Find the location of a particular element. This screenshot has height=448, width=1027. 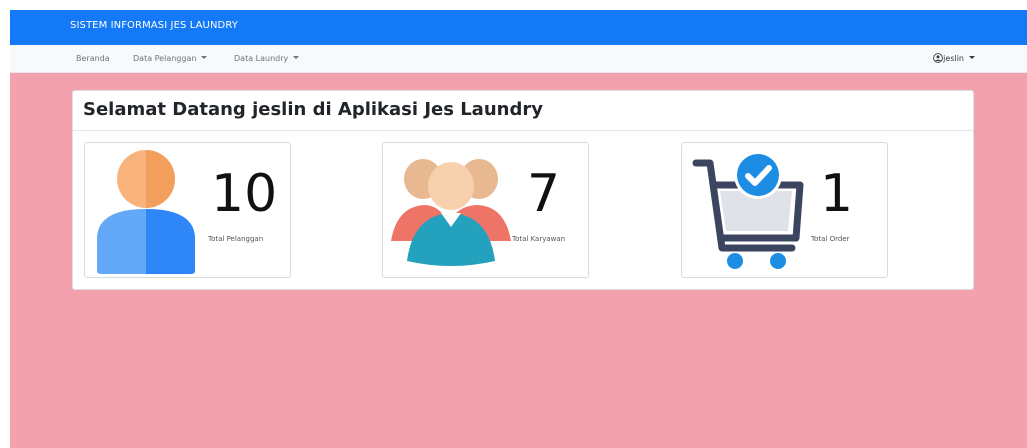

stat-card-karyawan: 7 Total Karyawan is located at coordinates (485, 210).